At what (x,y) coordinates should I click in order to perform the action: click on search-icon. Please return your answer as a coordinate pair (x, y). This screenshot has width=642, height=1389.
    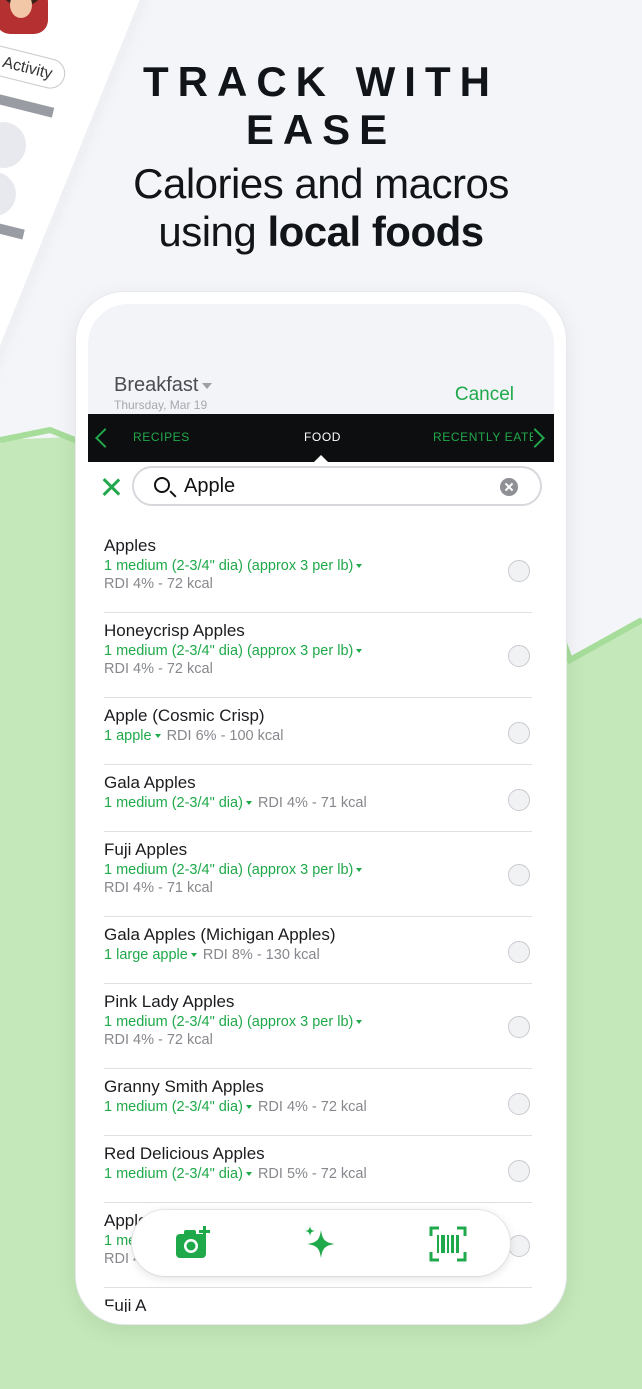
    Looking at the image, I should click on (162, 485).